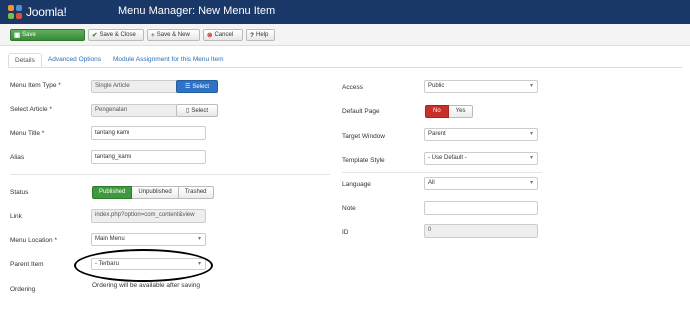 Image resolution: width=690 pixels, height=316 pixels. I want to click on cancel-label: Cancel, so click(224, 35).